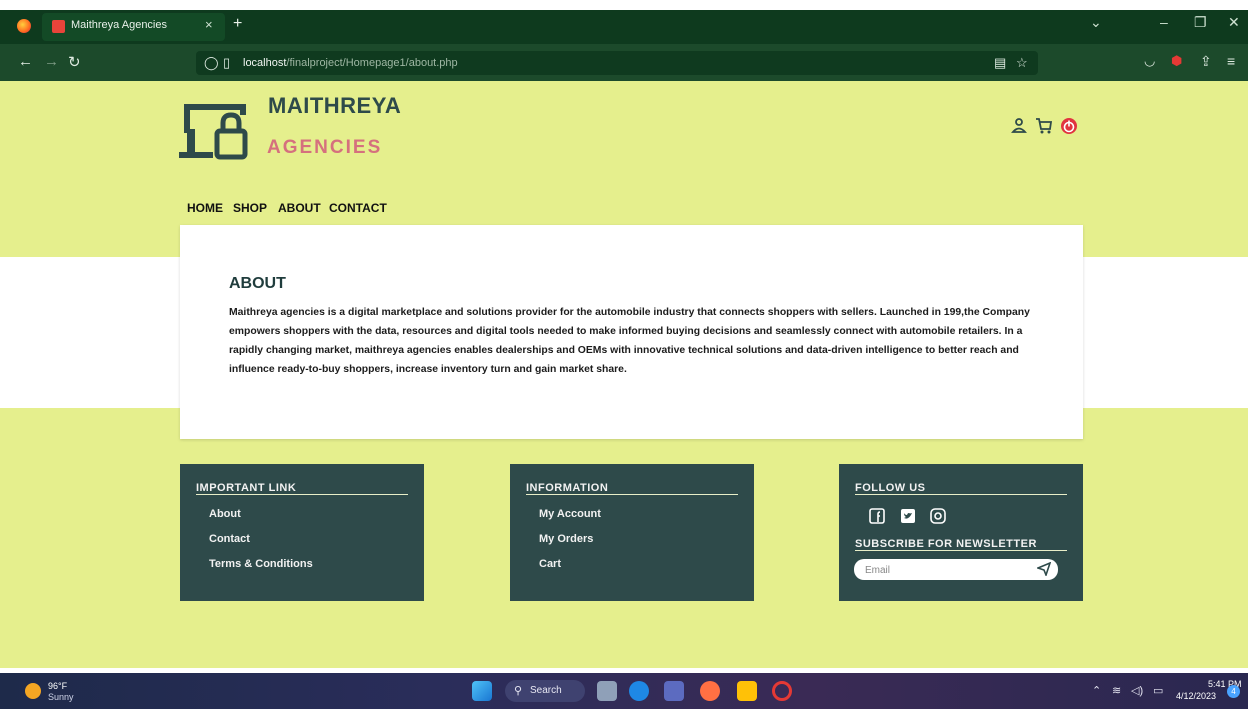 Image resolution: width=1248 pixels, height=709 pixels. I want to click on store-icon, so click(674, 691).